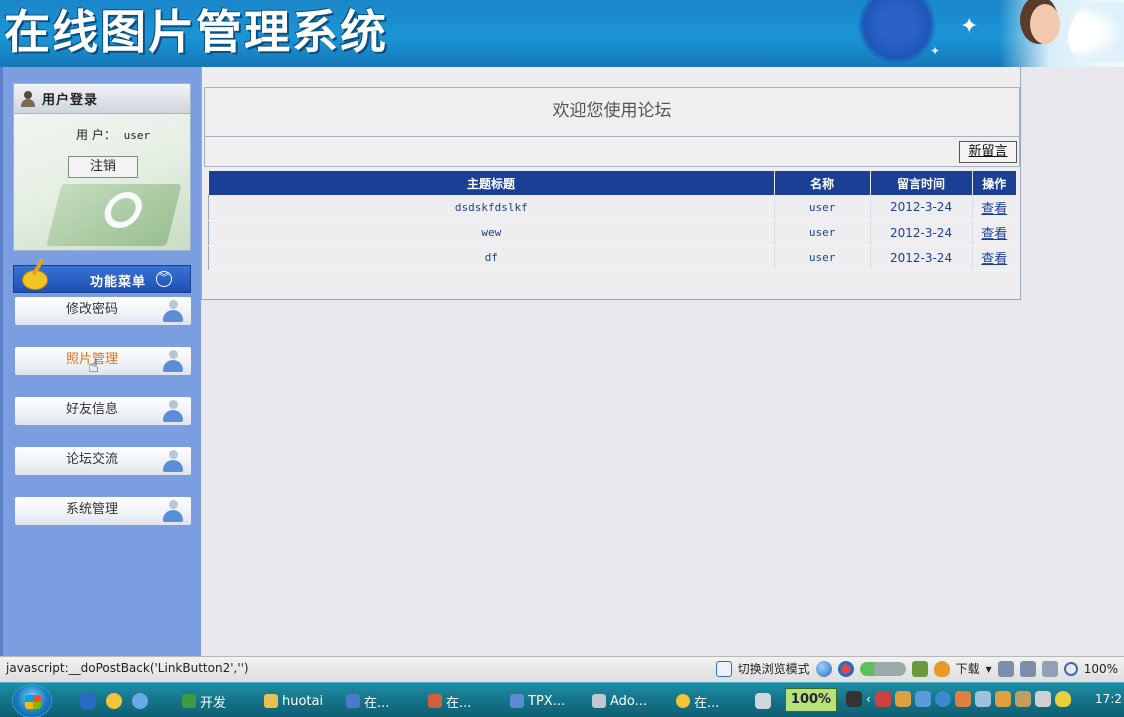 This screenshot has width=1124, height=717. What do you see at coordinates (897, 32) in the screenshot?
I see `banner-sun-decoration` at bounding box center [897, 32].